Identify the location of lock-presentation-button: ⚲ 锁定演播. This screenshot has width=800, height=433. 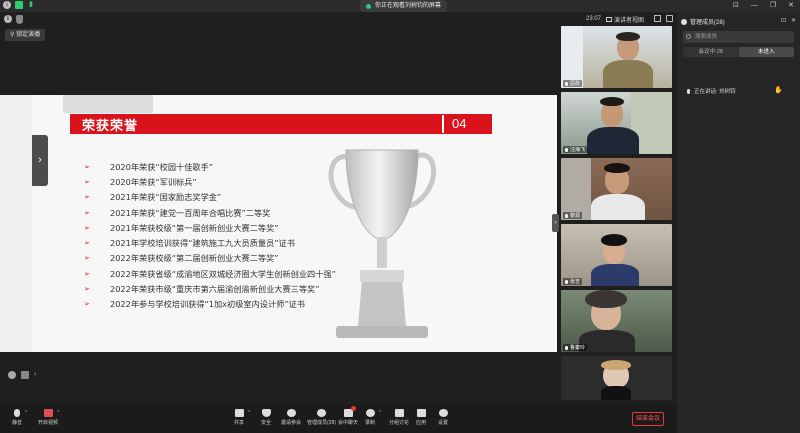
(25, 35).